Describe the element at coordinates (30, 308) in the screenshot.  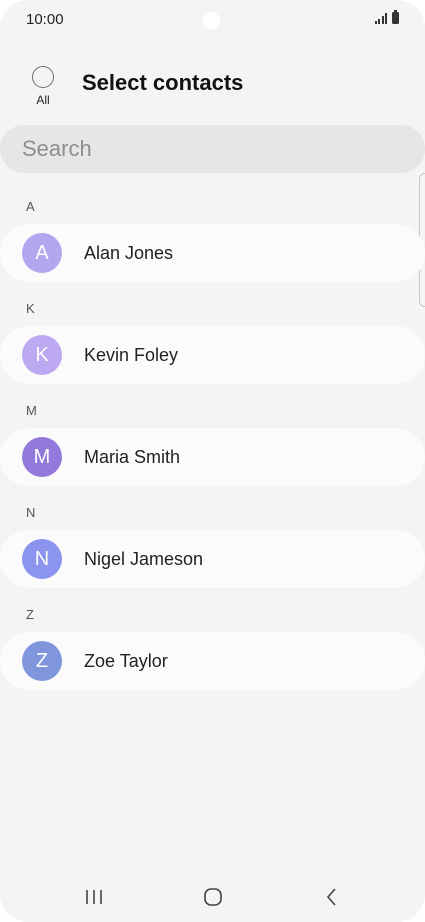
I see `section-header-k: K` at that location.